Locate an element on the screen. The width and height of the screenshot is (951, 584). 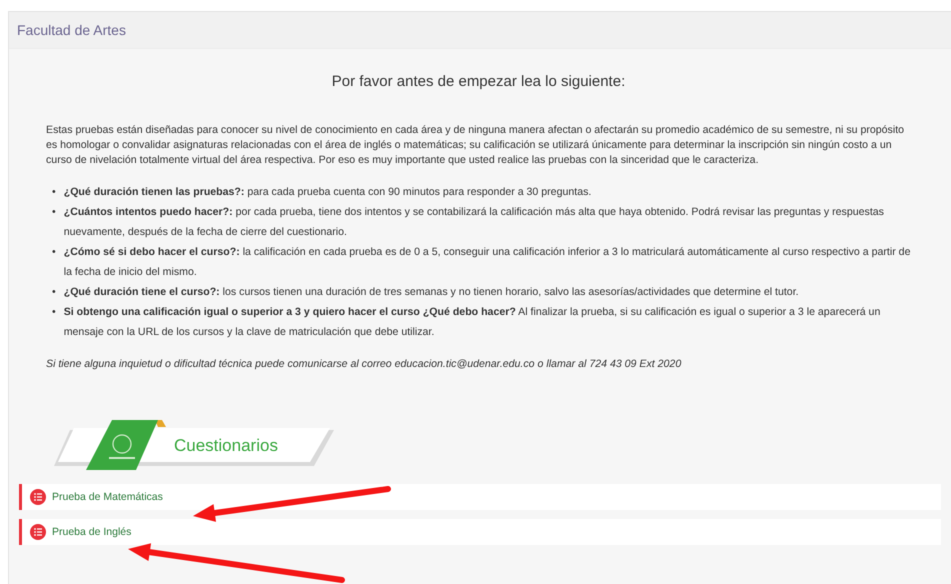
faq-item: ¿Cómo sé si debo hacer el curso?: la calificación en cada prueba es de 0 a 5, conseguir una calificación inferior a 3 lo matriculará automáticamente al curso respectivo a partir de la fecha de inicio del mismo. is located at coordinates (488, 262).